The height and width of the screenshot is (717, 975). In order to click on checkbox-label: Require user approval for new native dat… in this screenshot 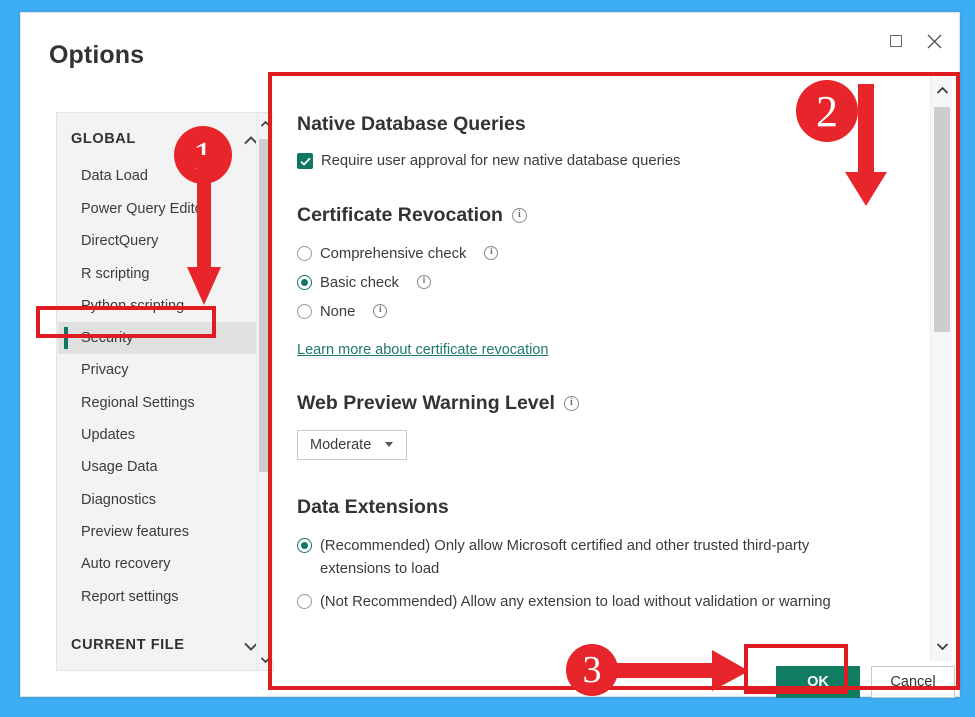, I will do `click(501, 161)`.